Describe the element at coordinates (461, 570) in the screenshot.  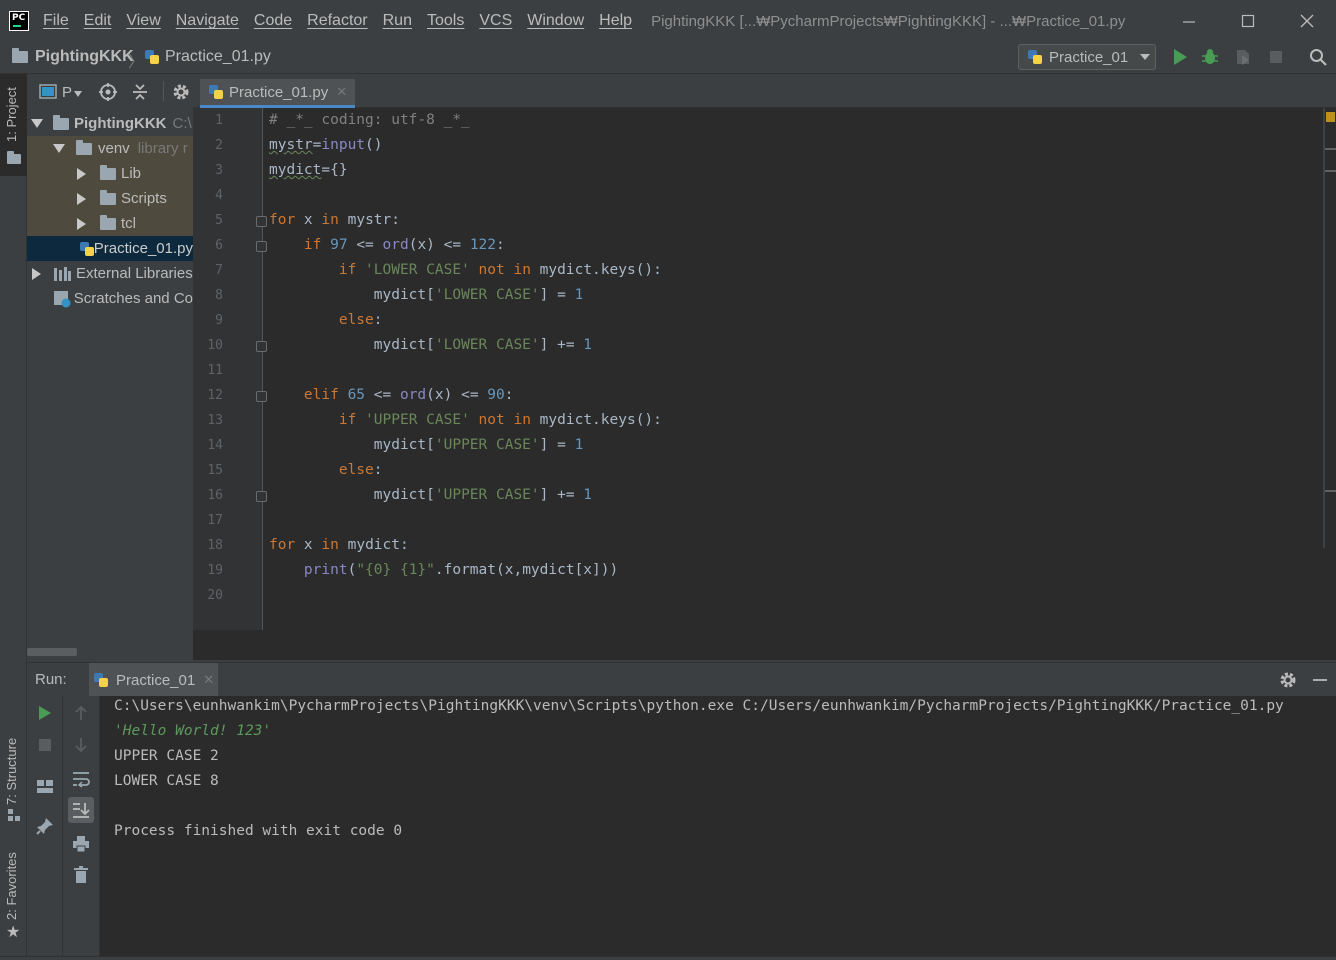
I see `code-line-19: print("{0} {1}".format(x,mydict[x]))` at that location.